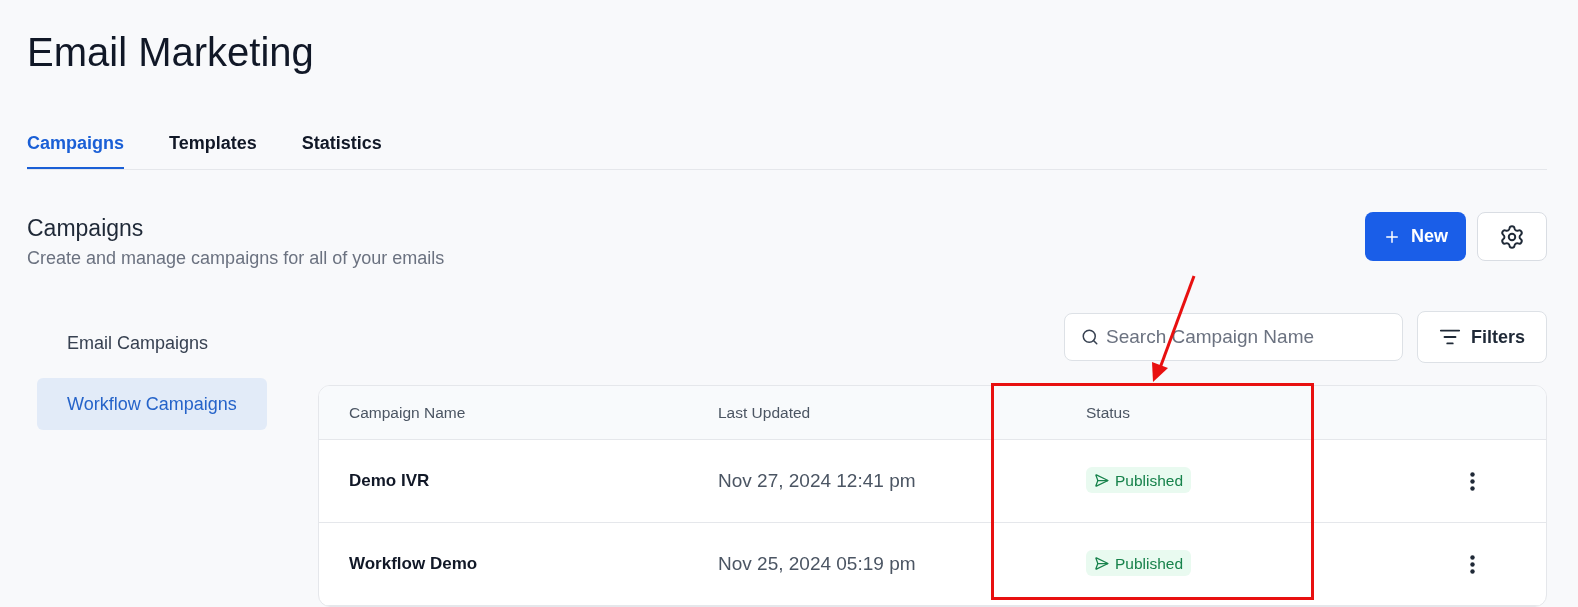 The image size is (1578, 607). I want to click on tab: Statistics, so click(341, 150).